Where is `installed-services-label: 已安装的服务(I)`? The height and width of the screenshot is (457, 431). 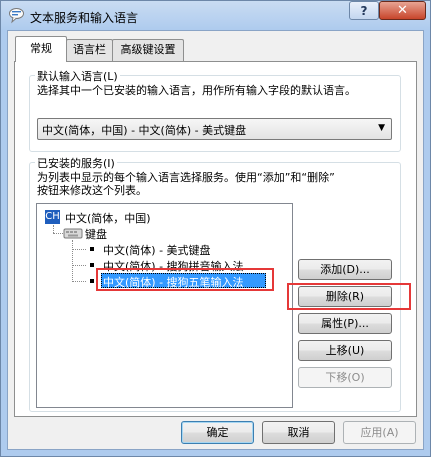 installed-services-label: 已安装的服务(I) is located at coordinates (76, 163).